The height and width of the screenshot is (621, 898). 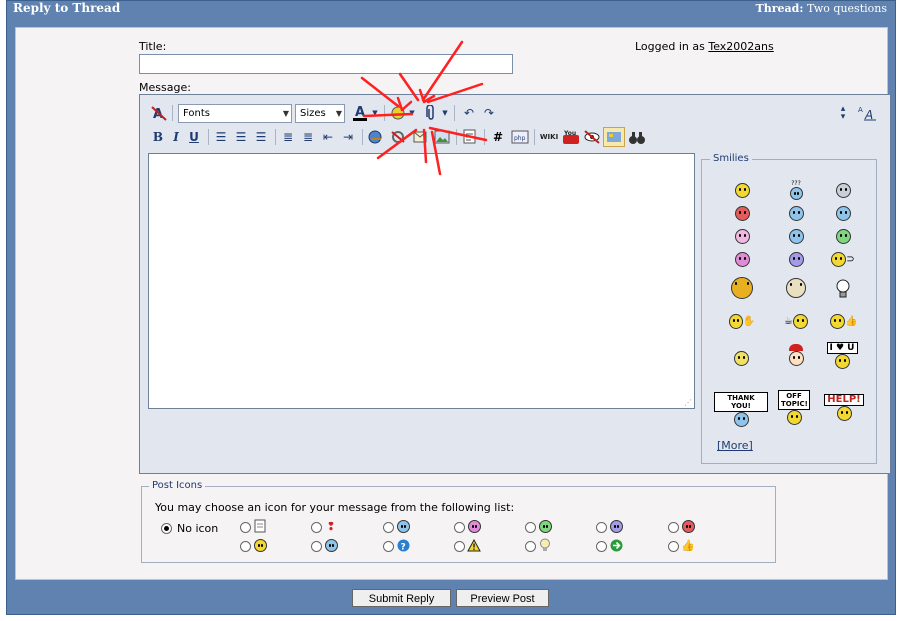 What do you see at coordinates (198, 528) in the screenshot?
I see `no-icon-label: No icon` at bounding box center [198, 528].